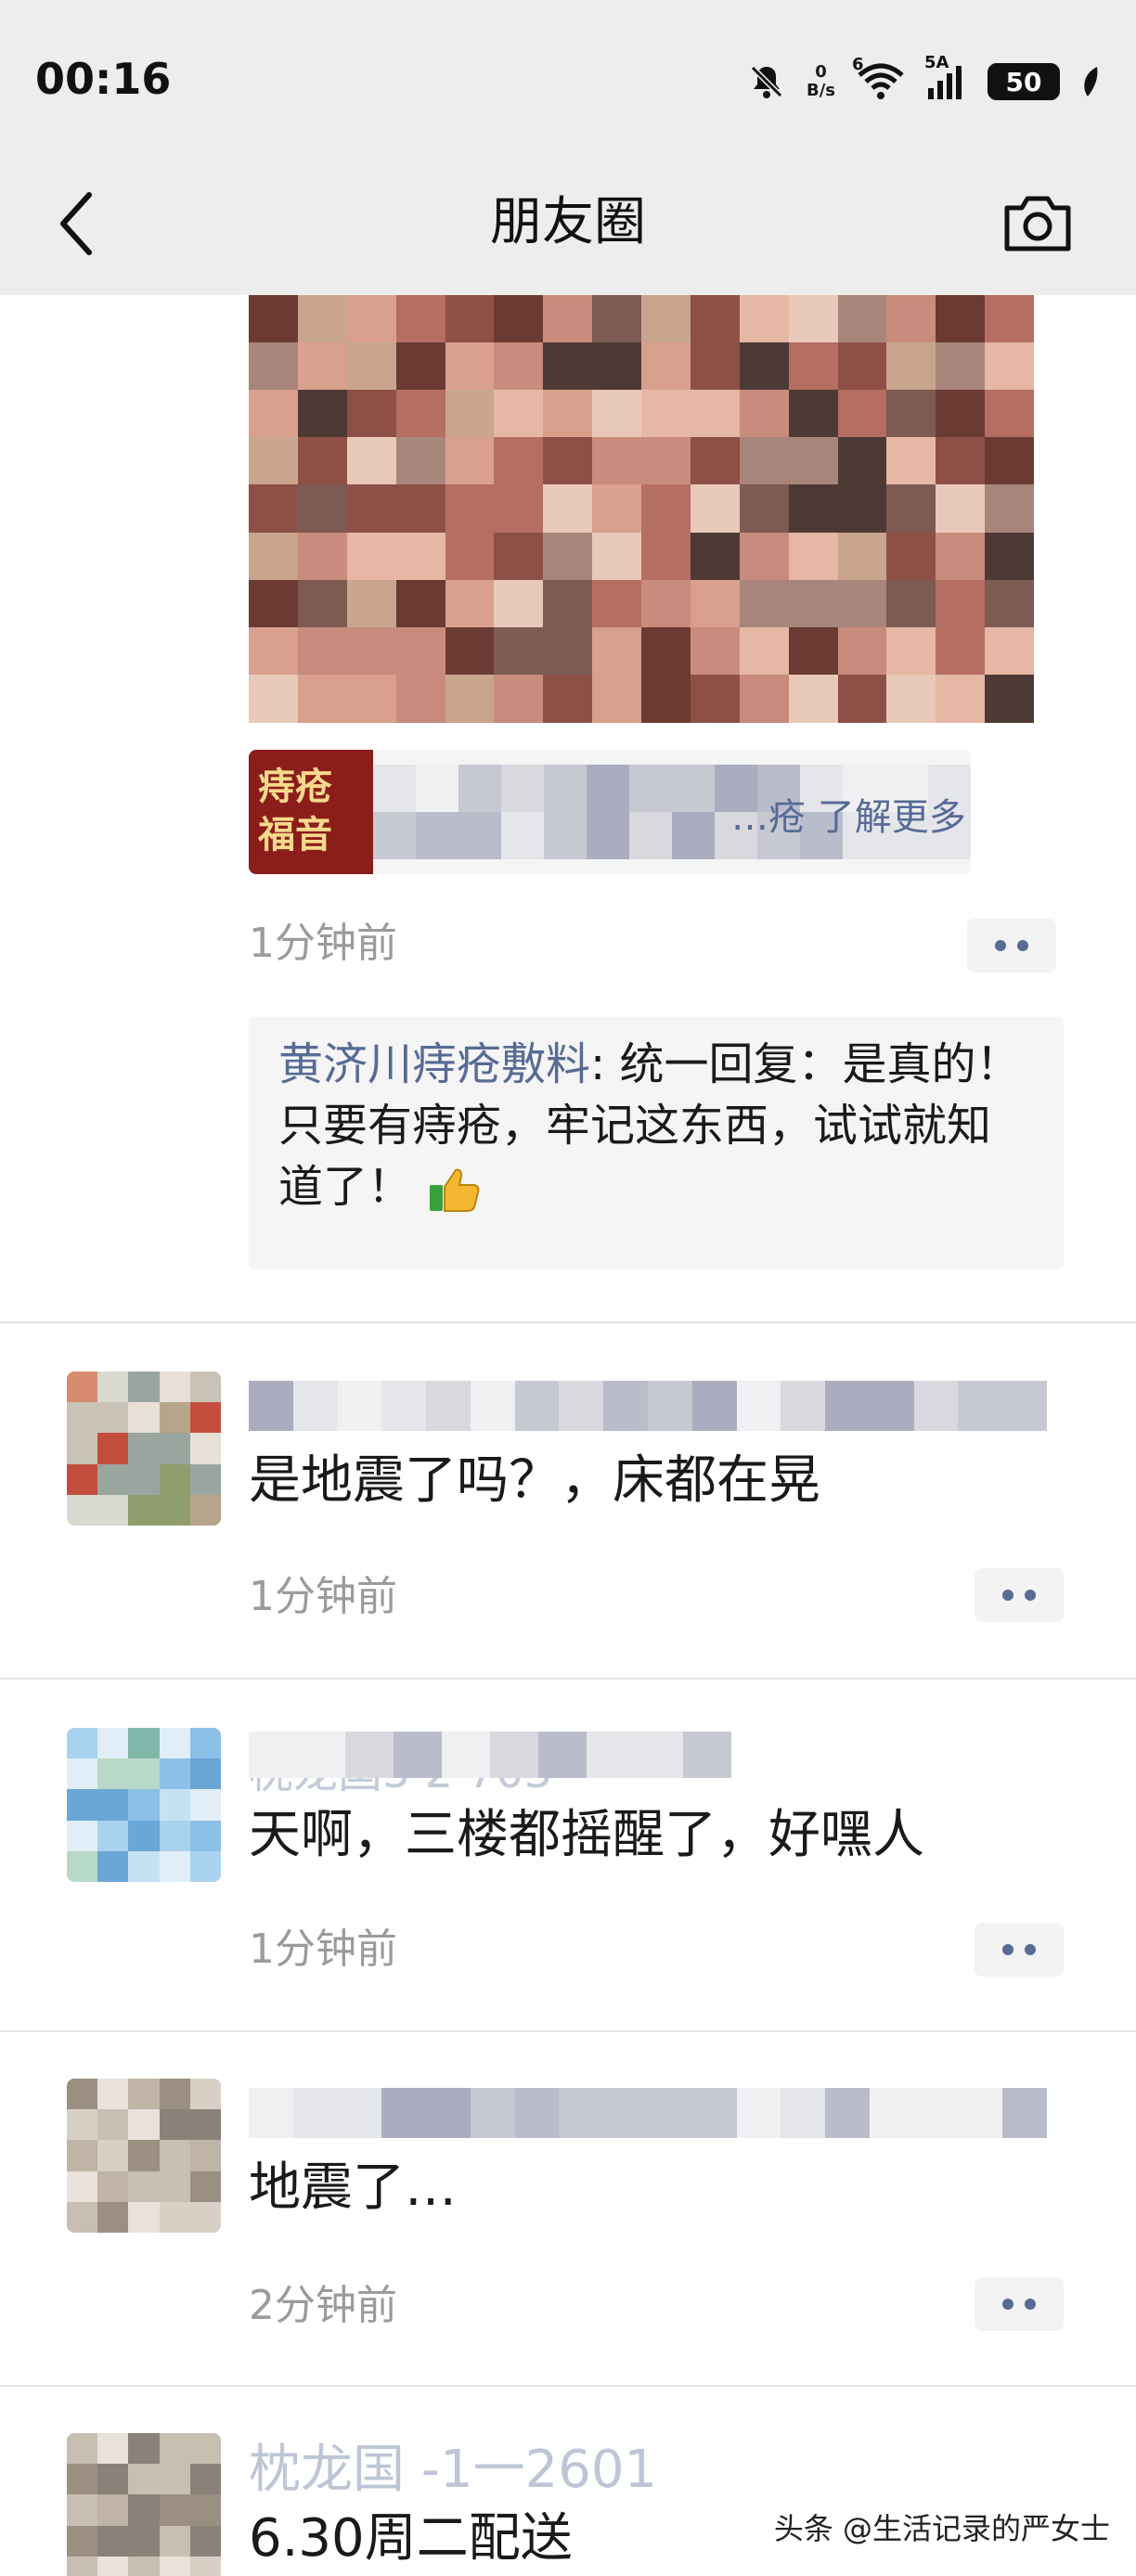 The image size is (1136, 2576). What do you see at coordinates (1023, 82) in the screenshot?
I see `battery-level: 50` at bounding box center [1023, 82].